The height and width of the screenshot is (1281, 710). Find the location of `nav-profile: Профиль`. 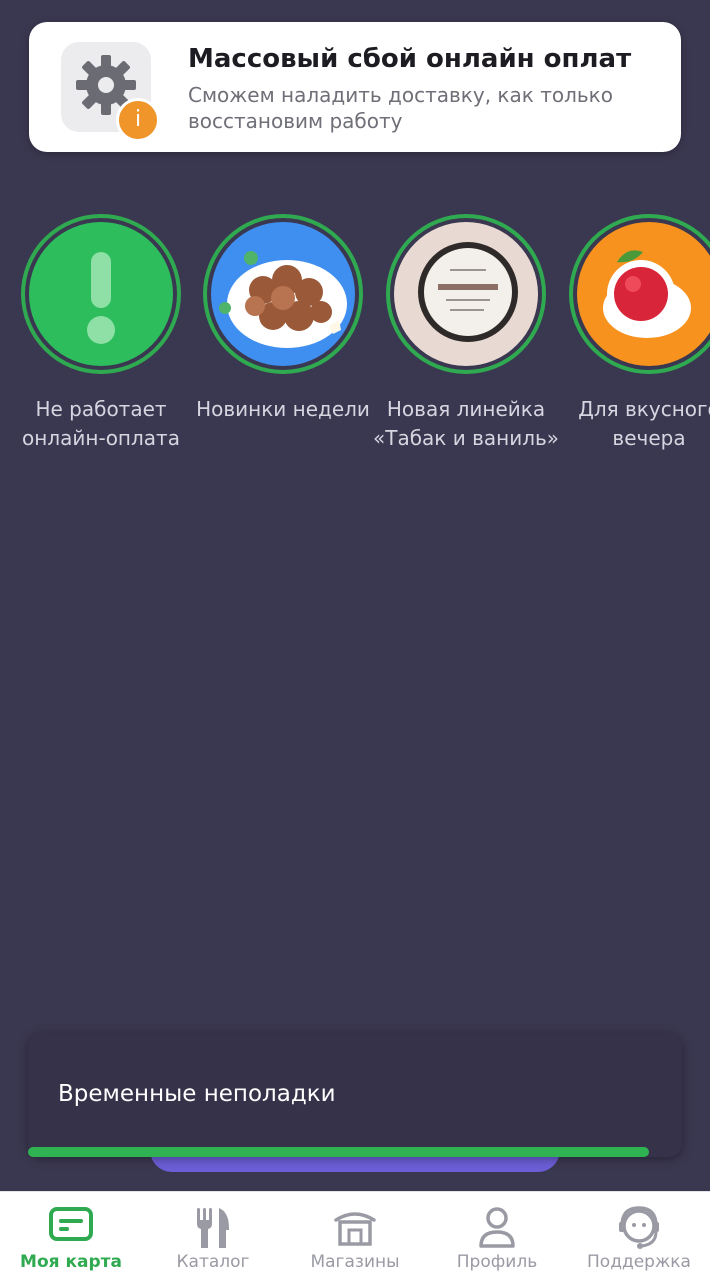

nav-profile: Профиль is located at coordinates (497, 1236).